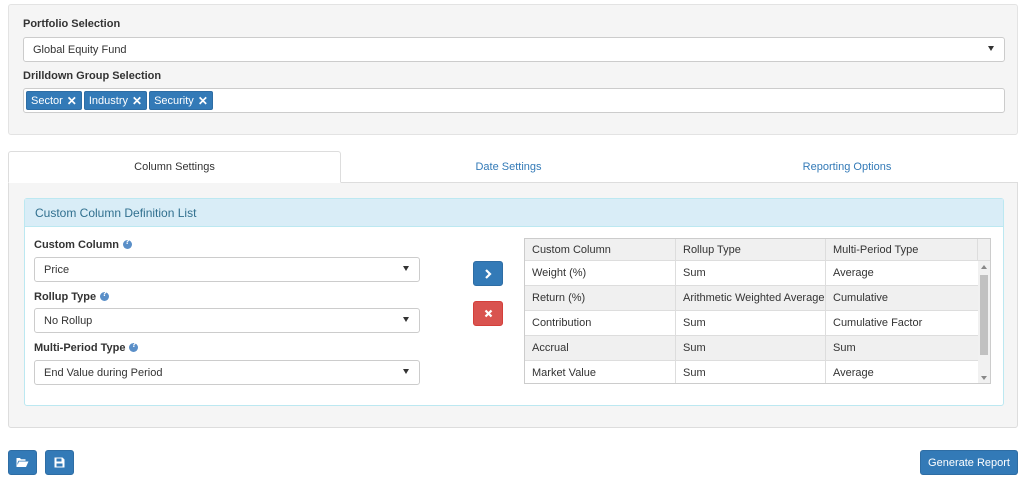 The height and width of the screenshot is (489, 1027). What do you see at coordinates (847, 167) in the screenshot?
I see `tab-reporting-options: Reporting Options` at bounding box center [847, 167].